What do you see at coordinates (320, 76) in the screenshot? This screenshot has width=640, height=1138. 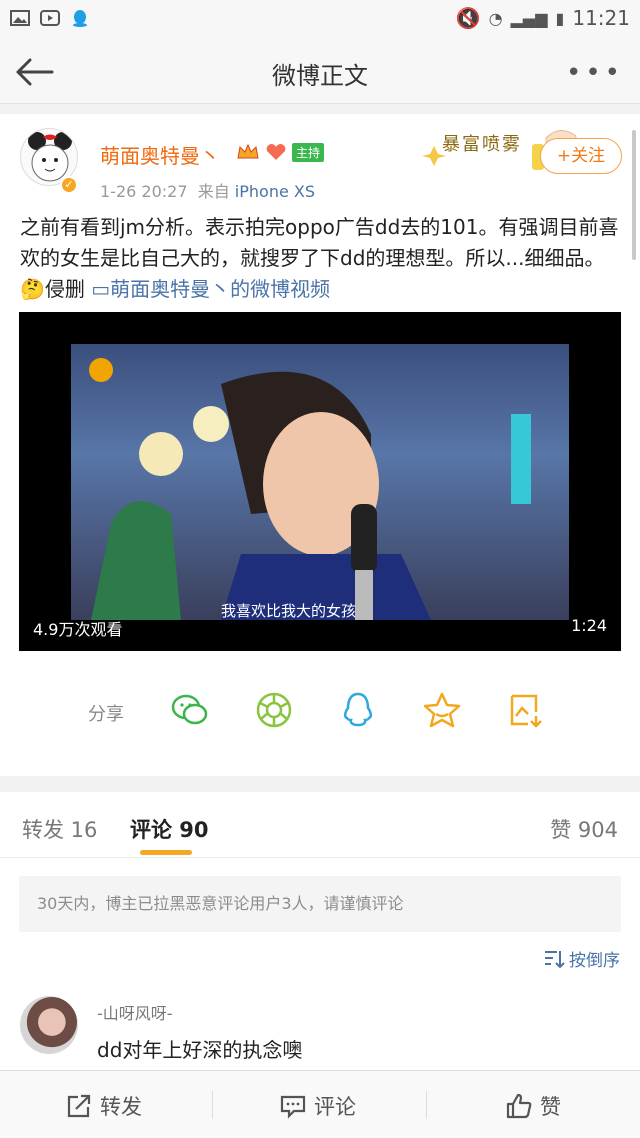 I see `page-title: 微博正文` at bounding box center [320, 76].